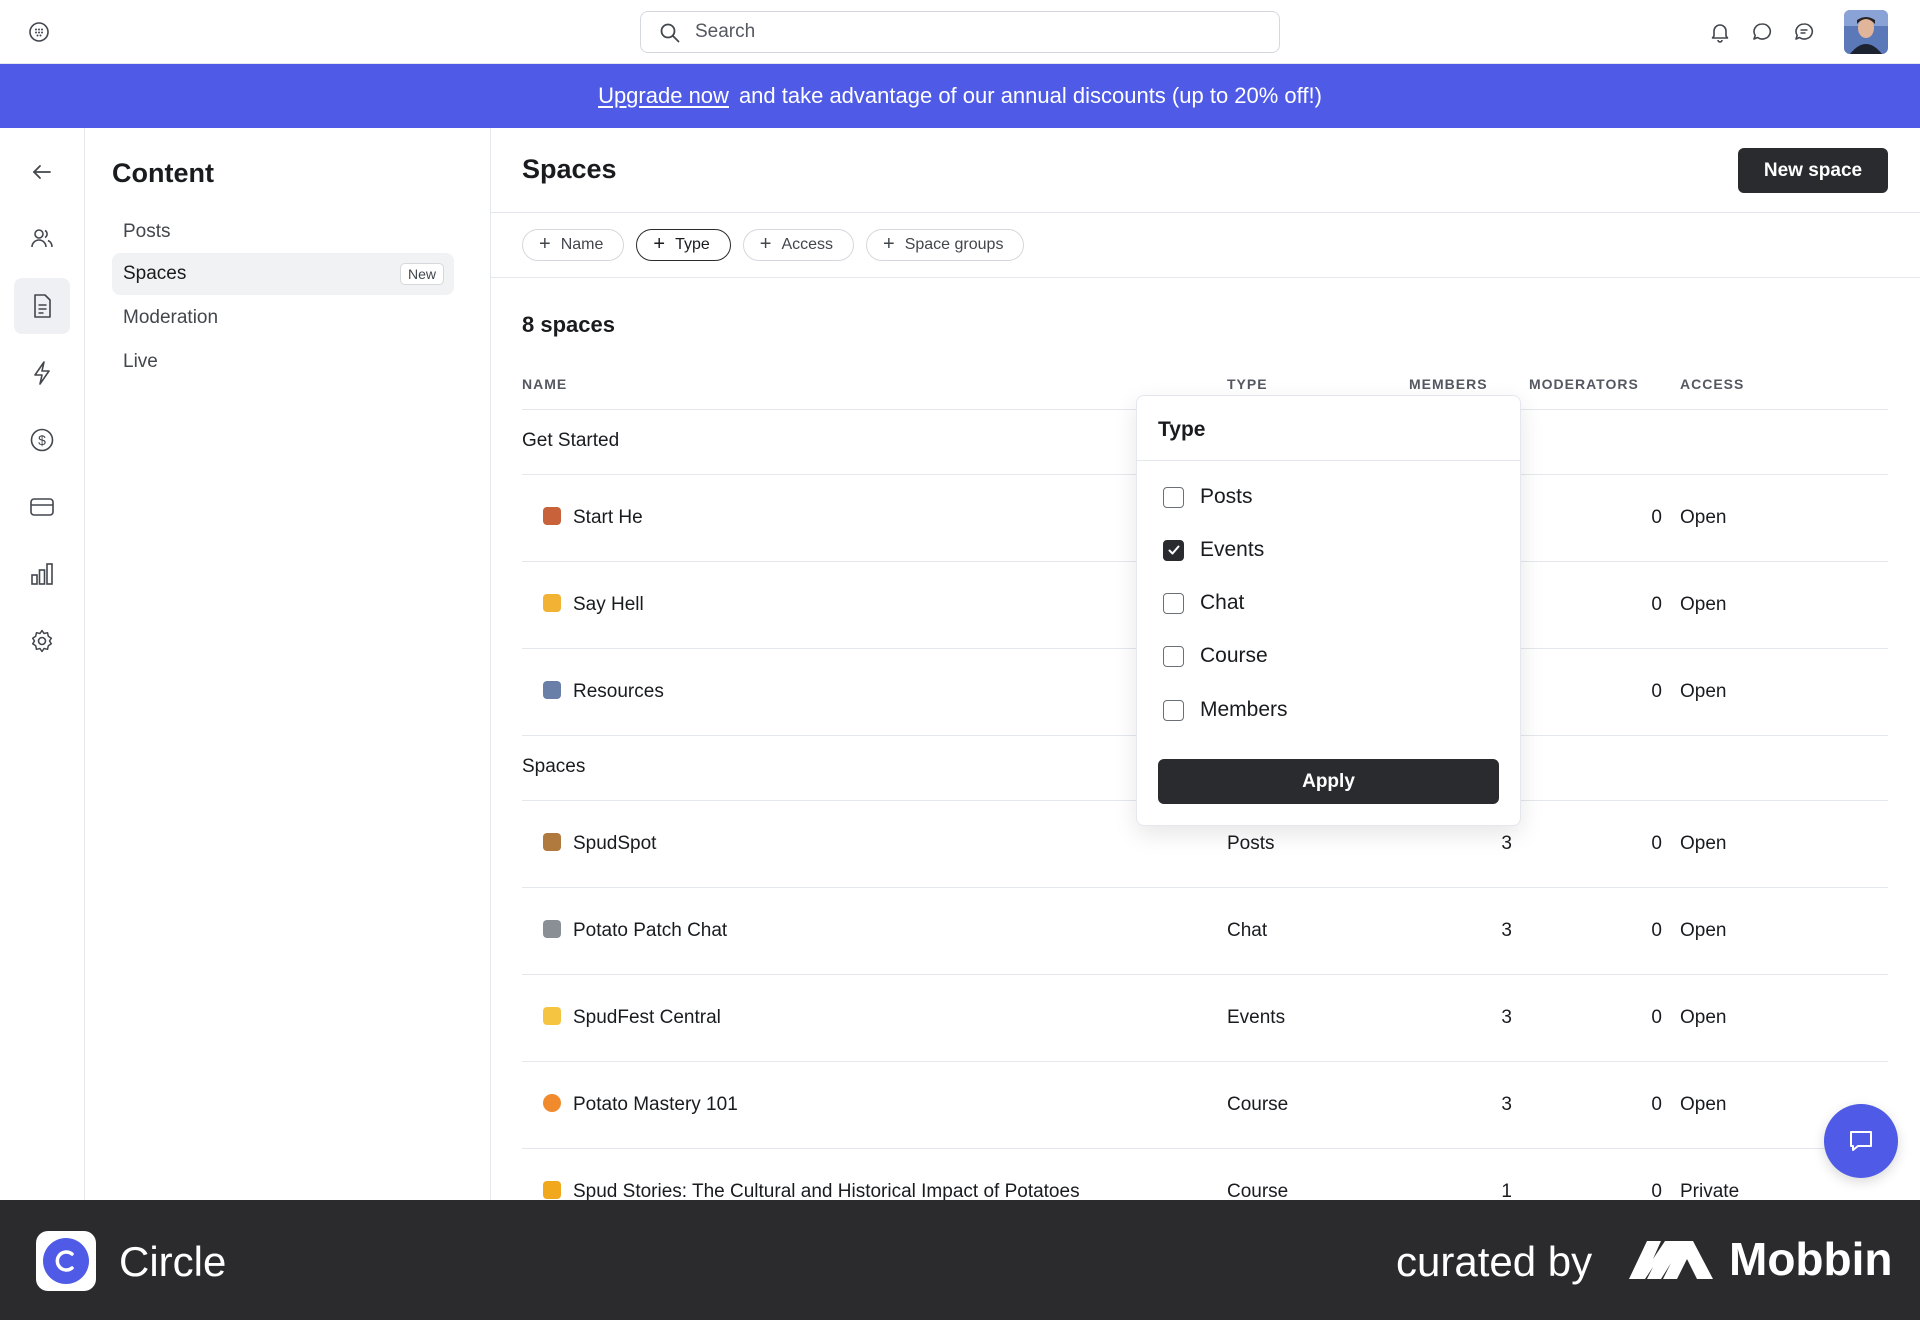 The image size is (1920, 1320). What do you see at coordinates (1213, 550) in the screenshot?
I see `option-events: Events` at bounding box center [1213, 550].